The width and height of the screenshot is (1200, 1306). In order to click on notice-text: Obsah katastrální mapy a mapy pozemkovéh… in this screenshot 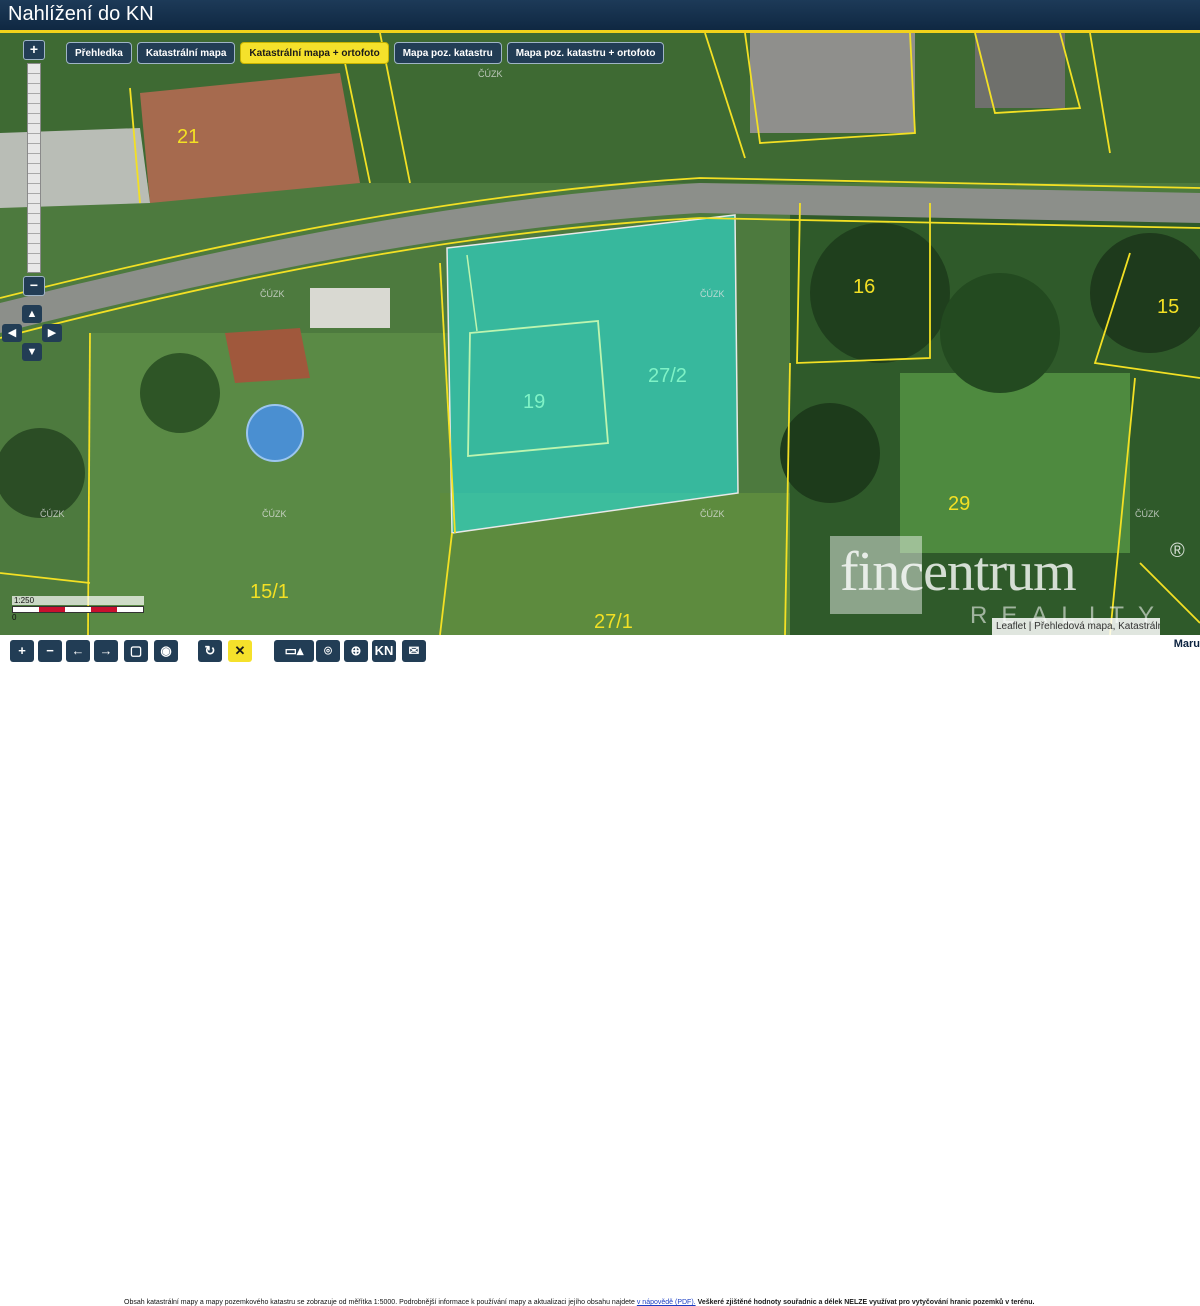, I will do `click(579, 1302)`.